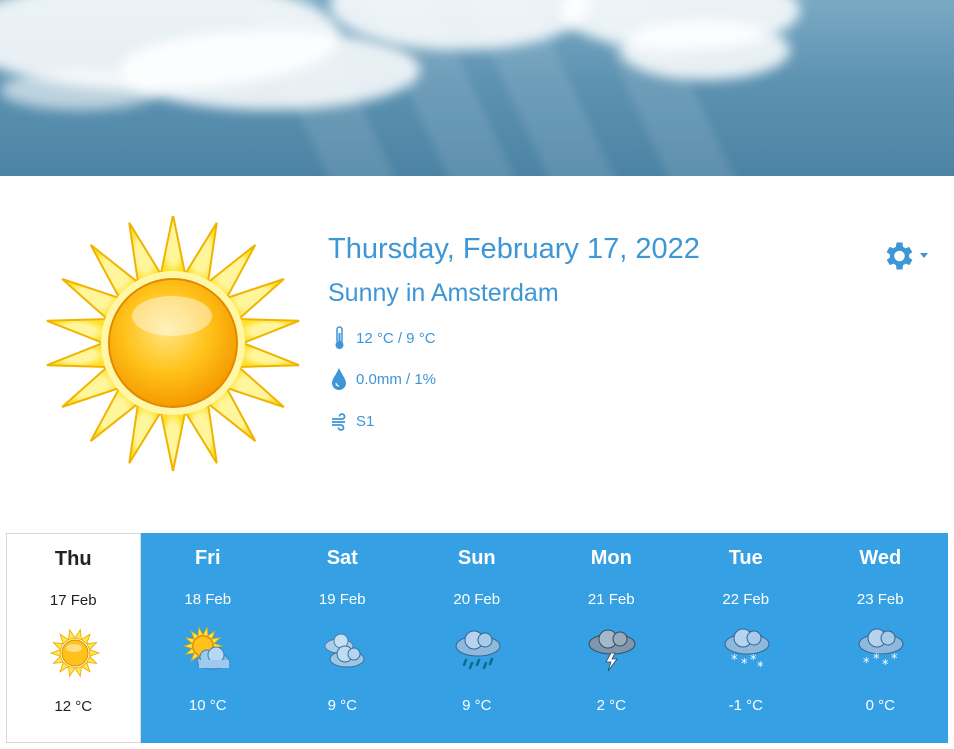  I want to click on day-date: 21 Feb, so click(611, 599).